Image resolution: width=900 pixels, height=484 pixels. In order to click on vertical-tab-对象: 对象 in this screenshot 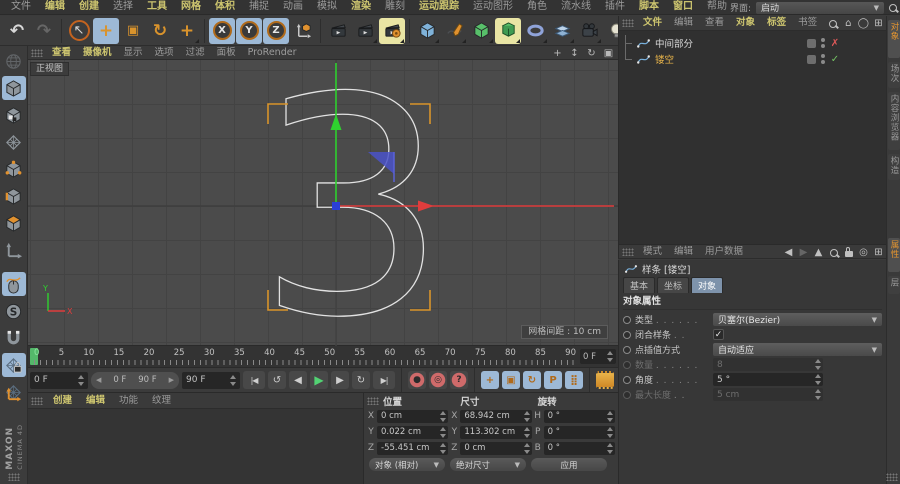, I will do `click(894, 39)`.